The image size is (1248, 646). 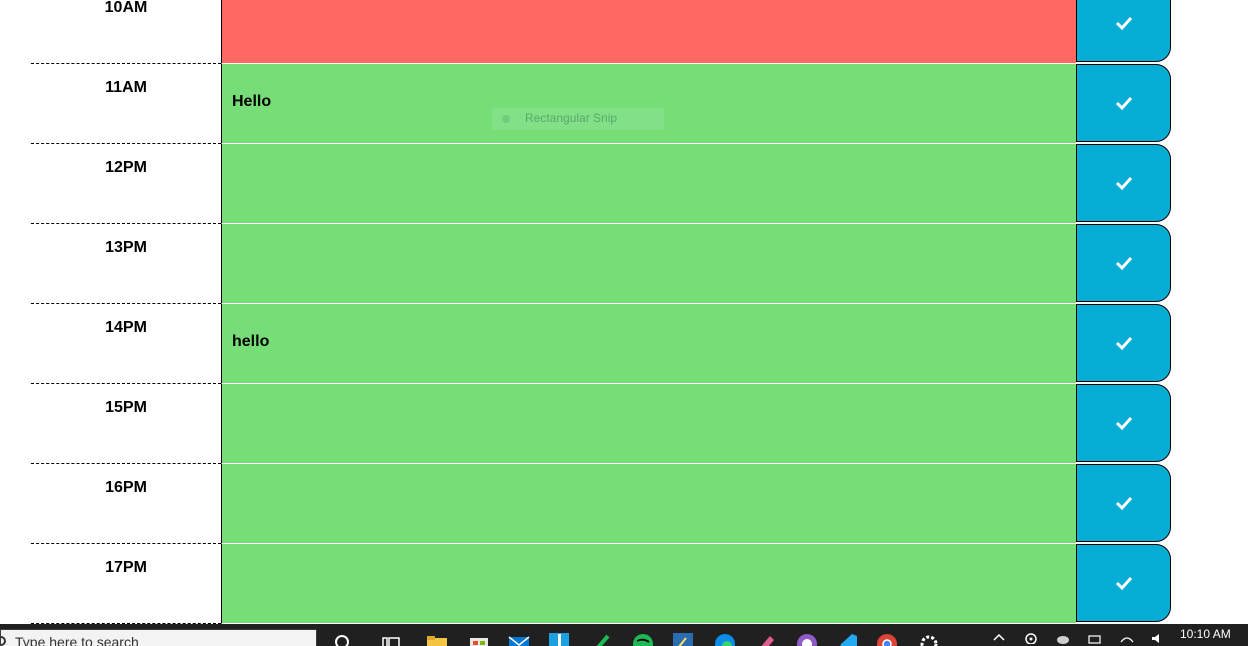 What do you see at coordinates (807, 639) in the screenshot?
I see `github-icon` at bounding box center [807, 639].